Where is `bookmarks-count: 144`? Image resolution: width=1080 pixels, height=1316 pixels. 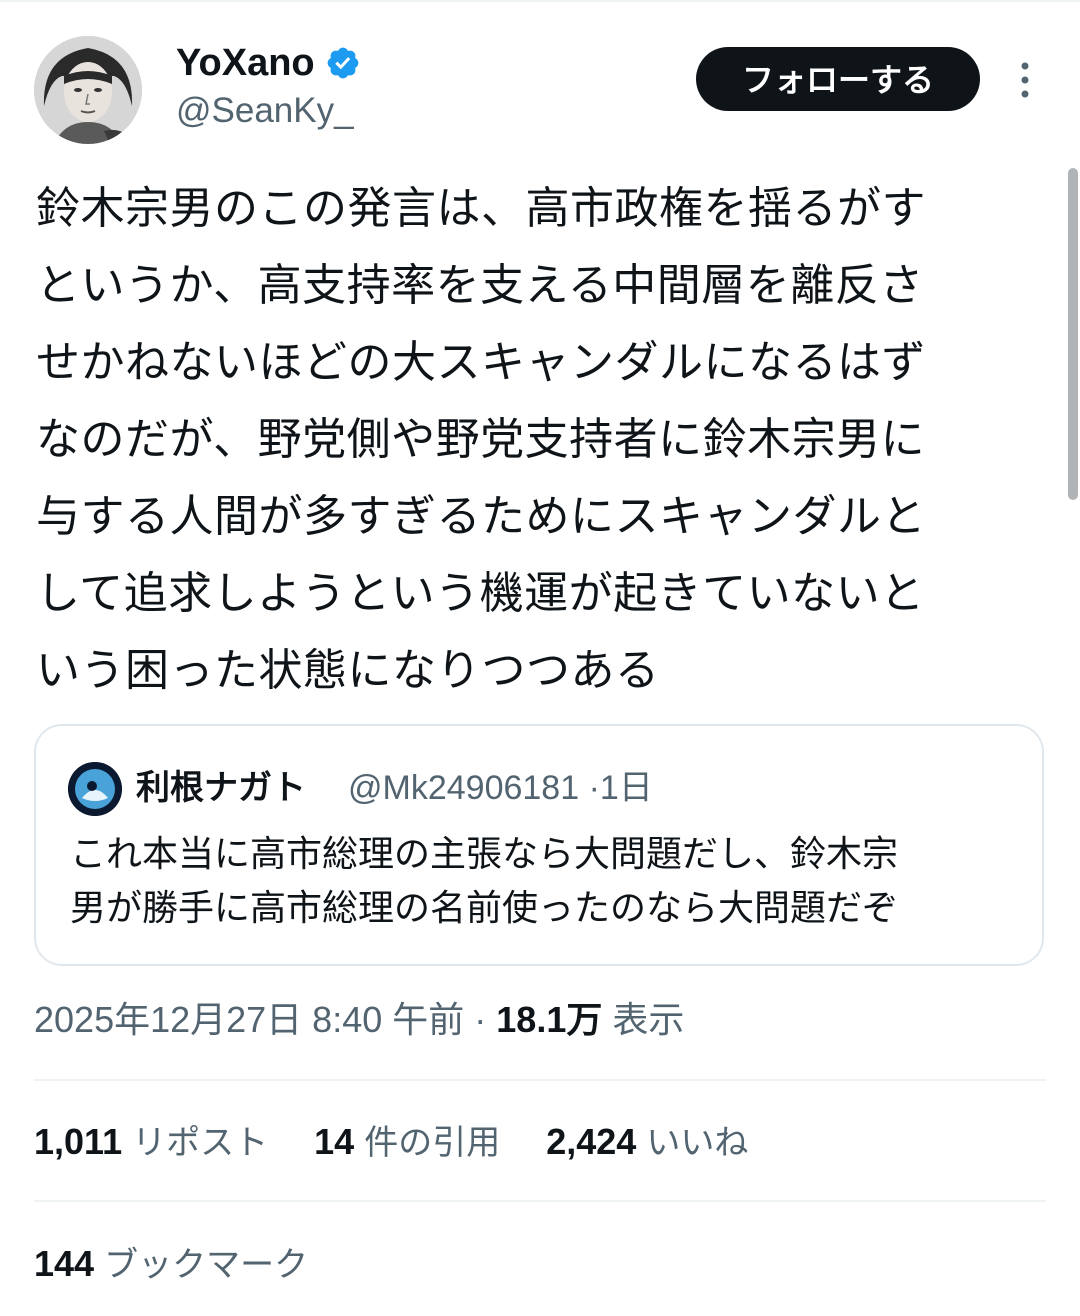
bookmarks-count: 144 is located at coordinates (64, 1263).